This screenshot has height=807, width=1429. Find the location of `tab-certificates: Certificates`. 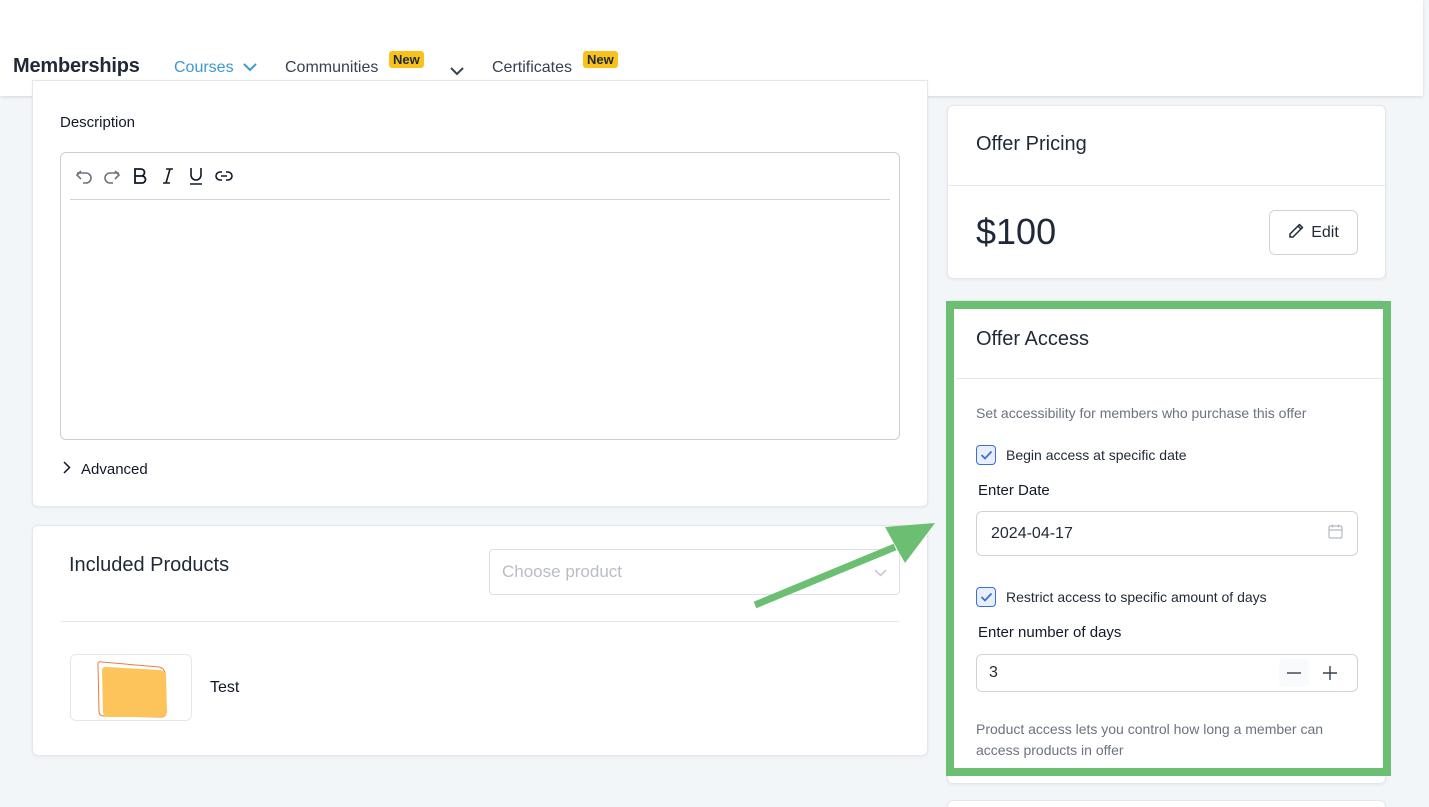

tab-certificates: Certificates is located at coordinates (532, 68).